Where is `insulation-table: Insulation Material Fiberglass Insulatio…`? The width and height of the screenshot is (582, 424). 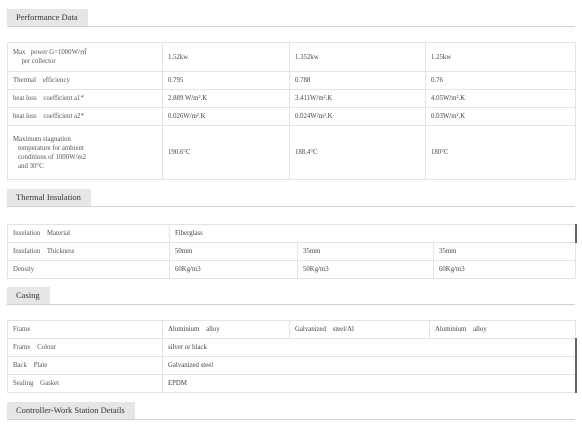 insulation-table: Insulation Material Fiberglass Insulatio… is located at coordinates (292, 251).